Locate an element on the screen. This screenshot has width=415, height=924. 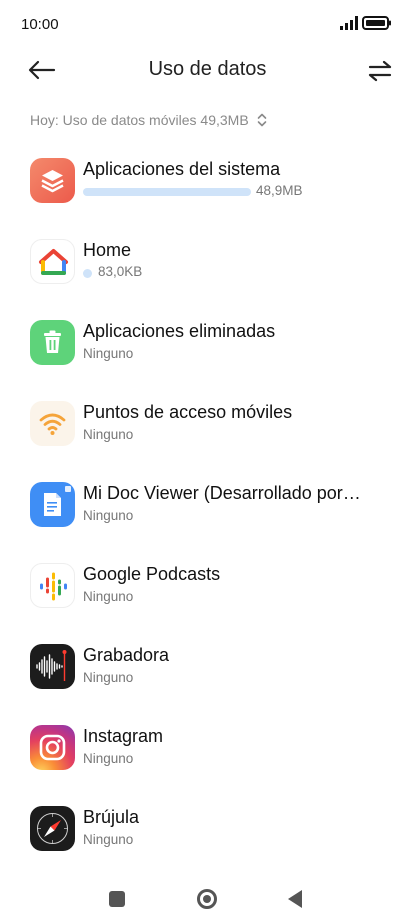
status-bar: 10:00 is located at coordinates (207, 25).